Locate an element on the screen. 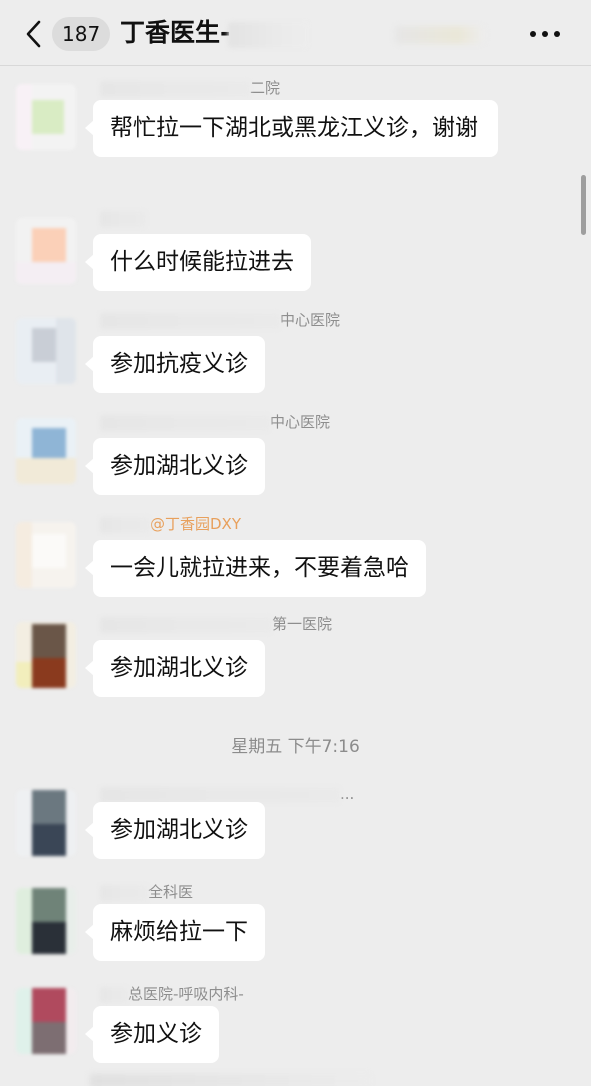  message-bubble: 参加义诊 is located at coordinates (152, 1034).